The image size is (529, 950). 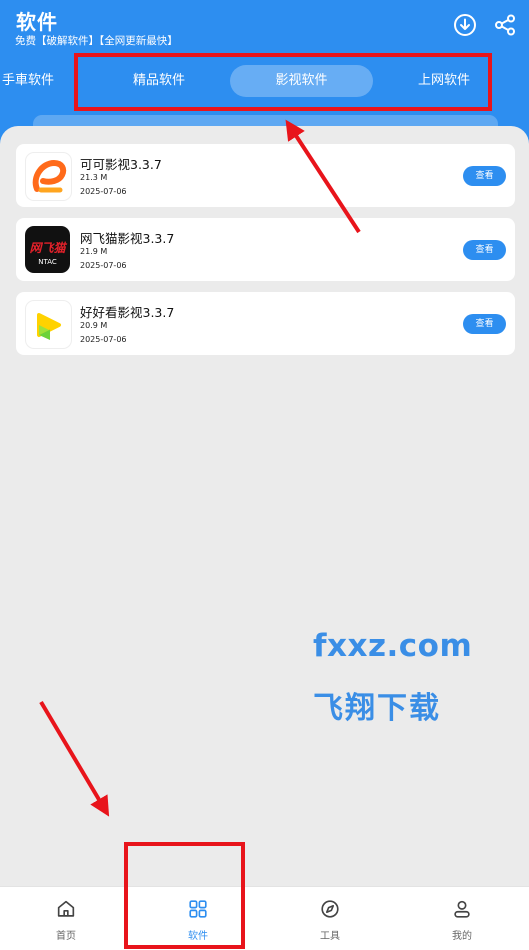 What do you see at coordinates (323, 176) in the screenshot?
I see `arrow-to-tabs` at bounding box center [323, 176].